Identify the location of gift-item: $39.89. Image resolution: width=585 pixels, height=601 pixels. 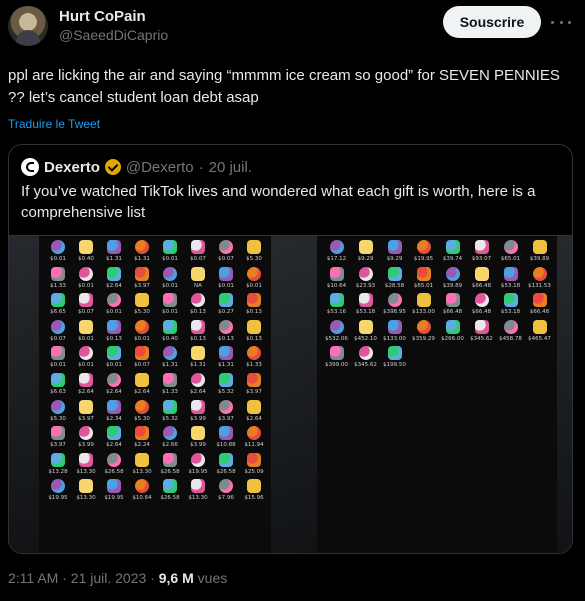
(539, 251).